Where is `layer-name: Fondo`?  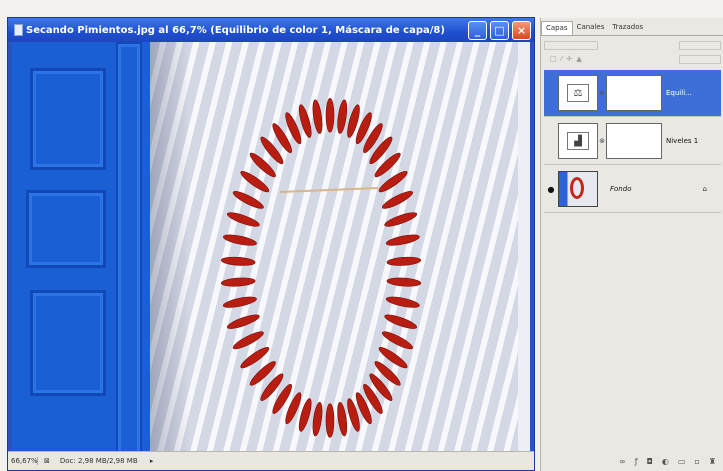 layer-name: Fondo is located at coordinates (621, 189).